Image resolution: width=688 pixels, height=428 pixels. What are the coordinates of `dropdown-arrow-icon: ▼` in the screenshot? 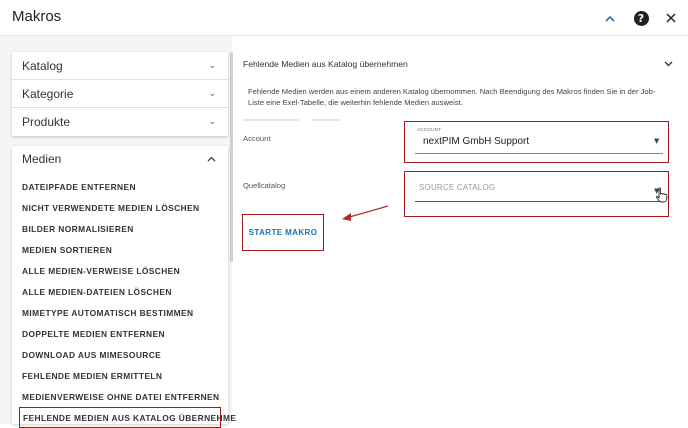 It's located at (657, 141).